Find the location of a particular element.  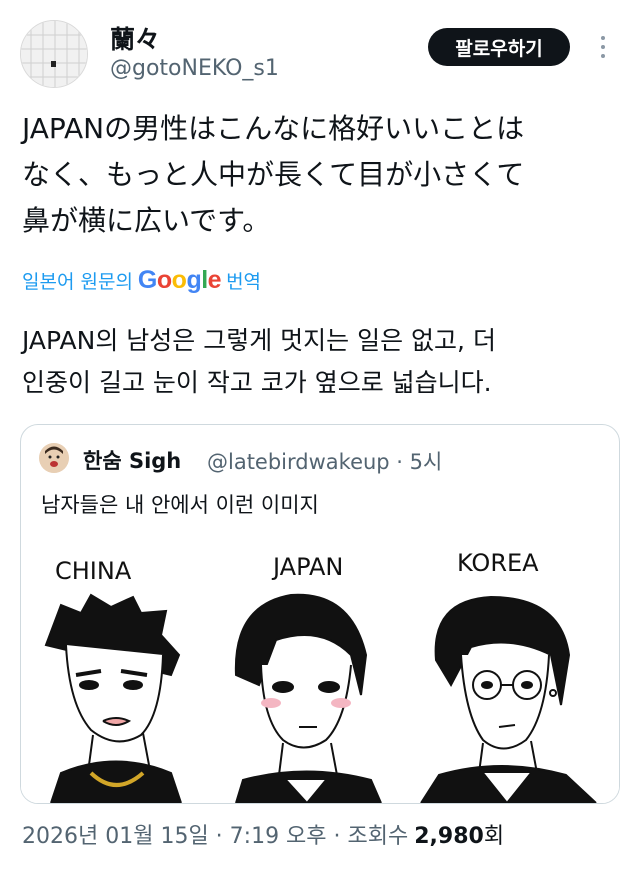

translation-suffix: 번역 is located at coordinates (244, 282).